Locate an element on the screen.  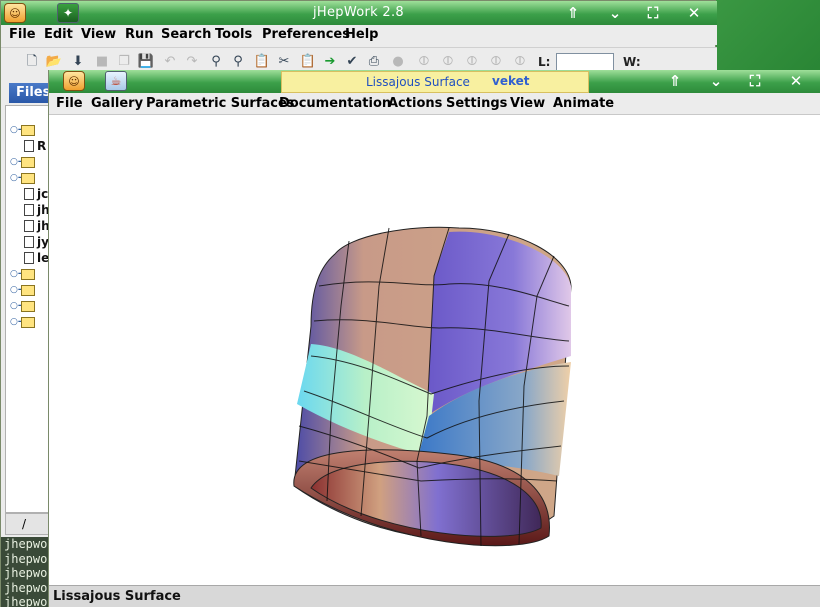
tree-item: le is located at coordinates (36, 258).